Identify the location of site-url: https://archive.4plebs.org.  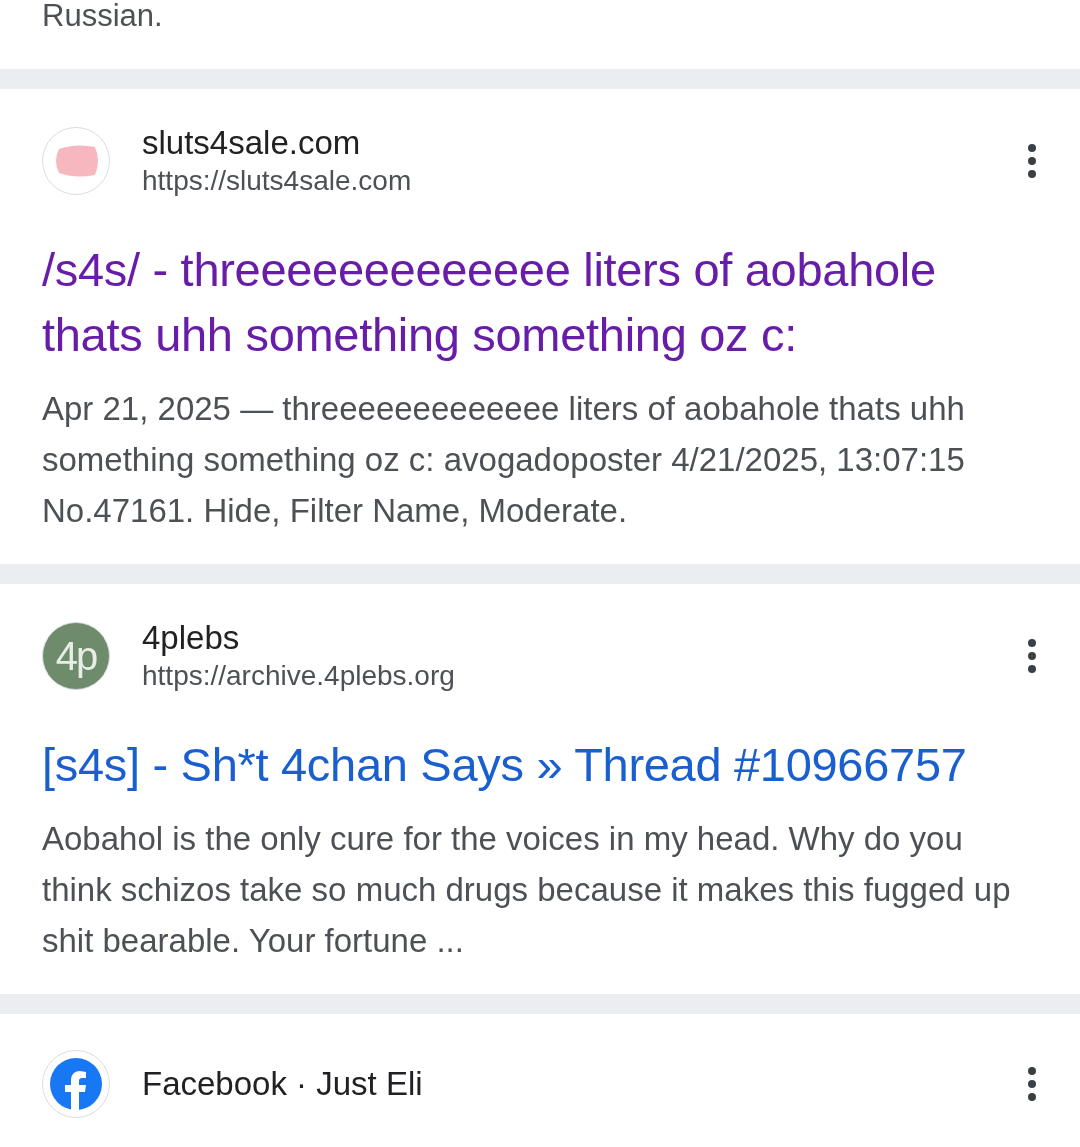
(299, 676).